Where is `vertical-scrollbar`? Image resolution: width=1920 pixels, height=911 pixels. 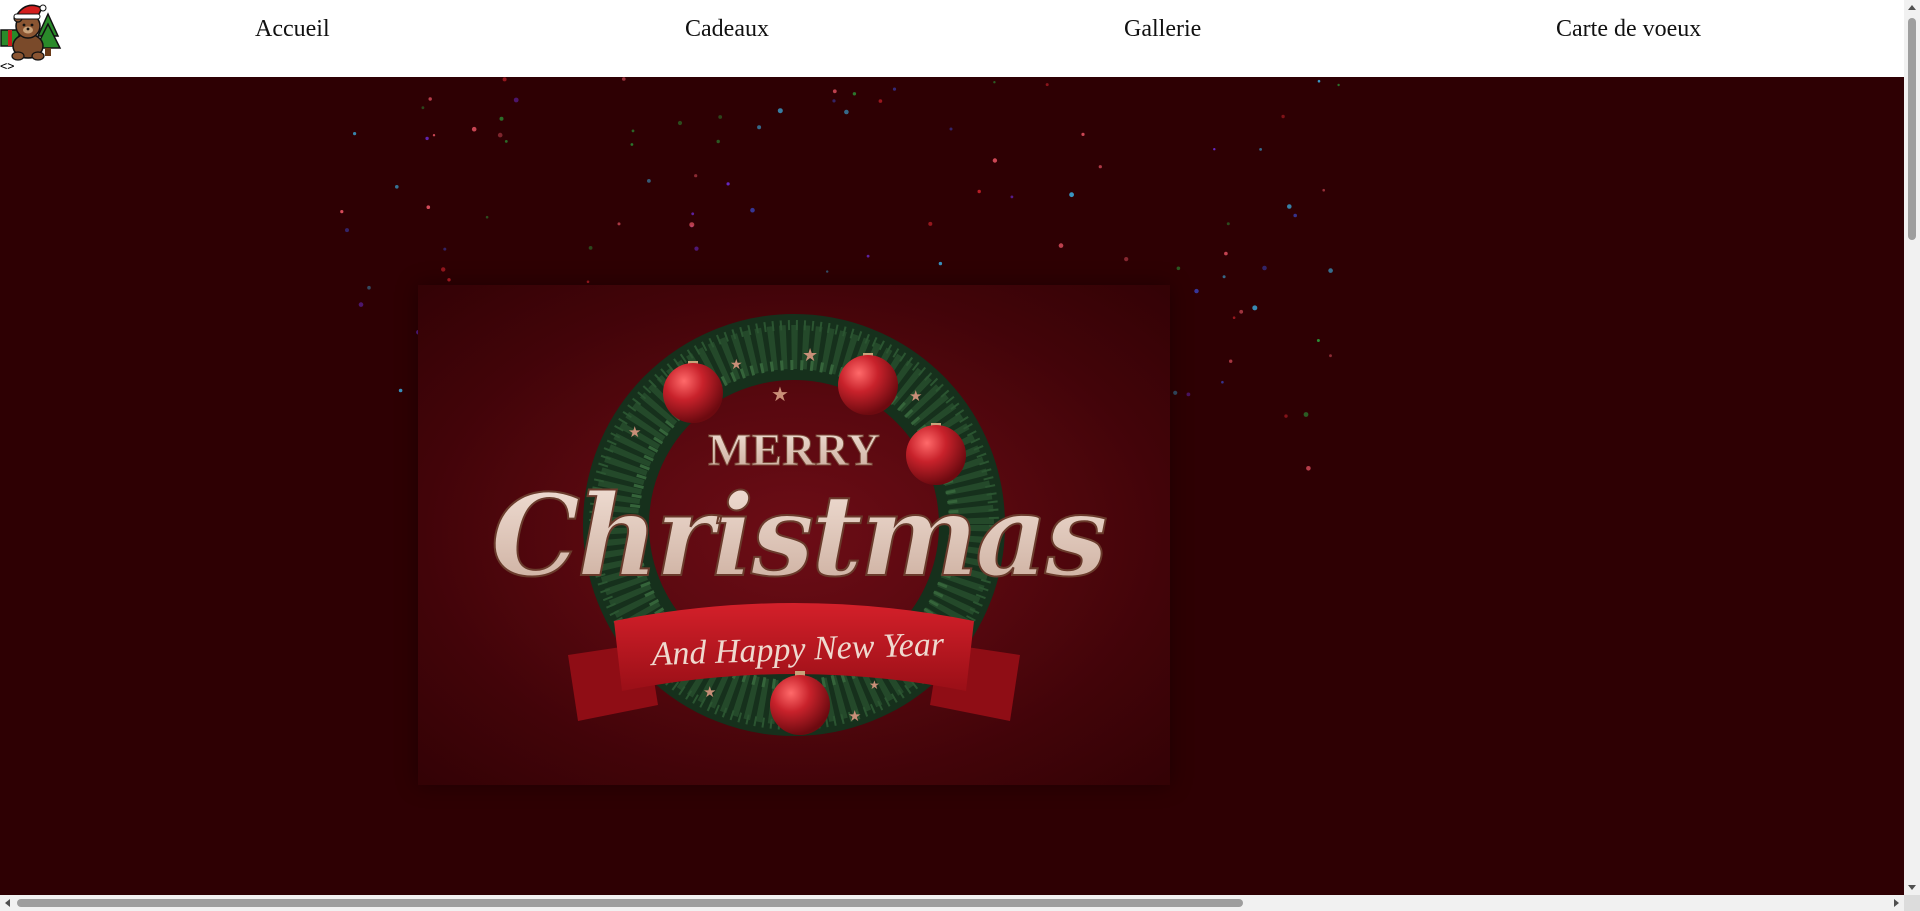
vertical-scrollbar is located at coordinates (1912, 447).